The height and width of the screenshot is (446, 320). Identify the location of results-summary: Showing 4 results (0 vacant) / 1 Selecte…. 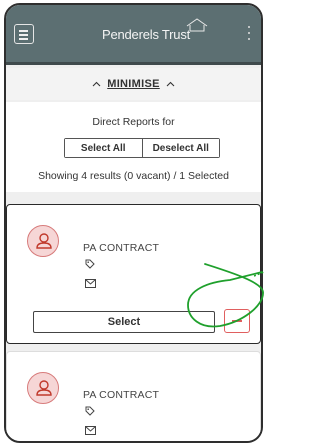
(133, 176).